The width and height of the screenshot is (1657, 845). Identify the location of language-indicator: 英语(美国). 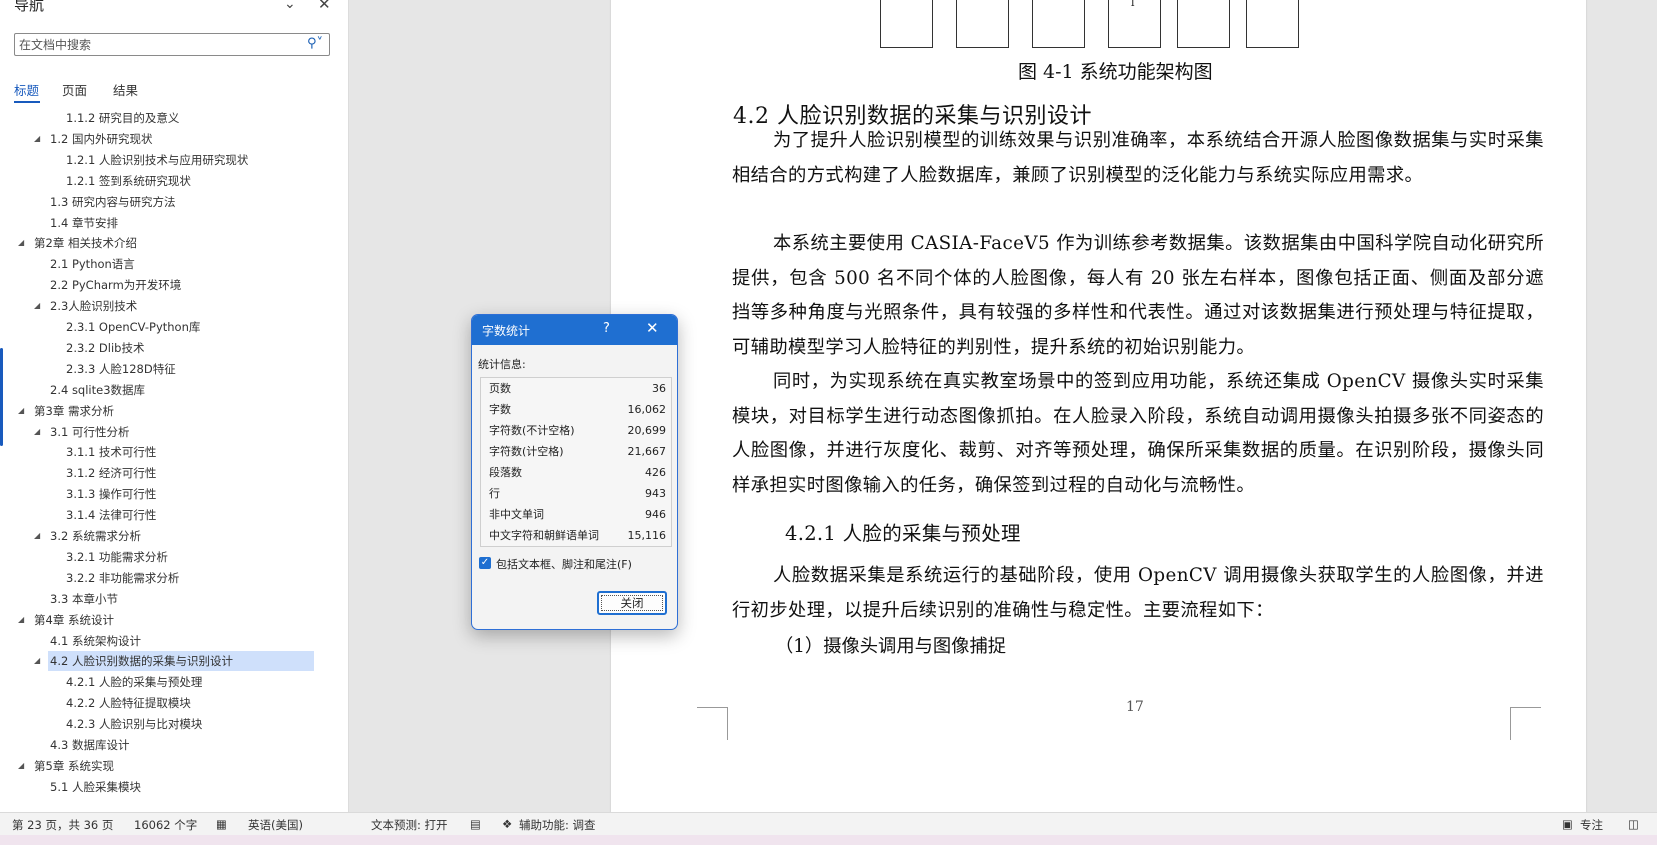
(275, 825).